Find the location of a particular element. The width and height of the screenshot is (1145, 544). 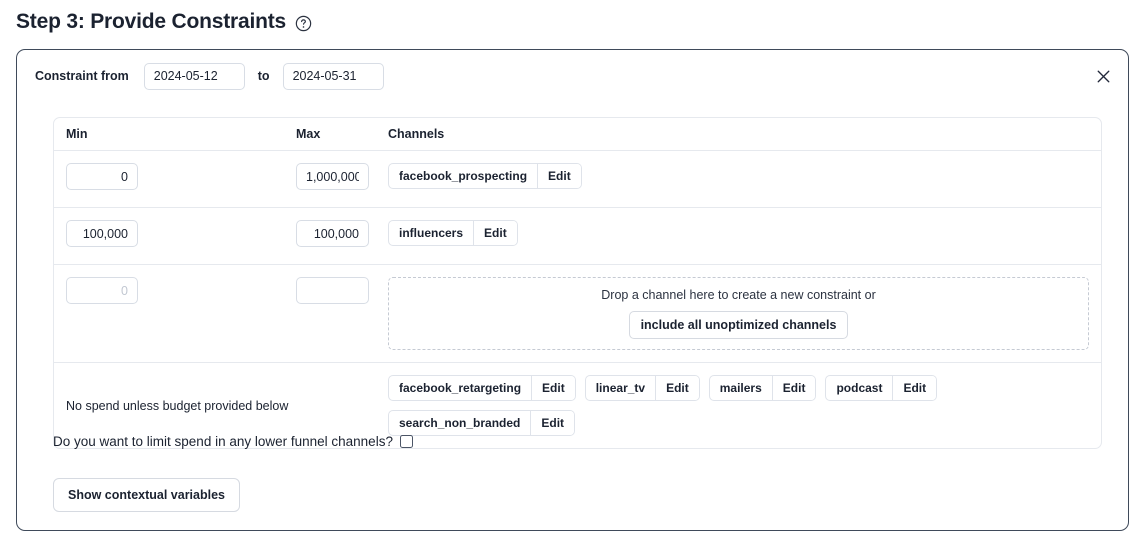

include-all-unoptimized-channels-button: include all unoptimized channels is located at coordinates (738, 325).